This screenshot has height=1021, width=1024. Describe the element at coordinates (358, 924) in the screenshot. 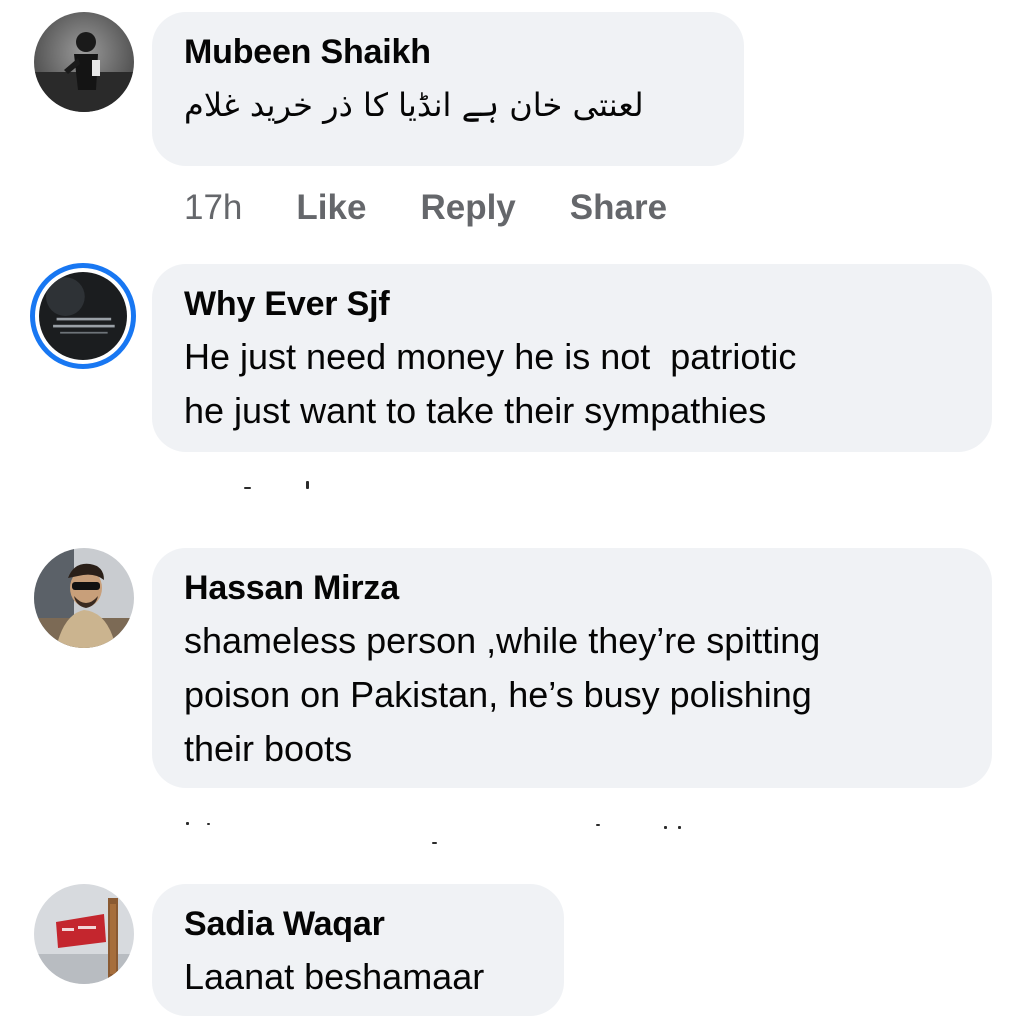

I see `comment-author: Sadia Waqar` at that location.